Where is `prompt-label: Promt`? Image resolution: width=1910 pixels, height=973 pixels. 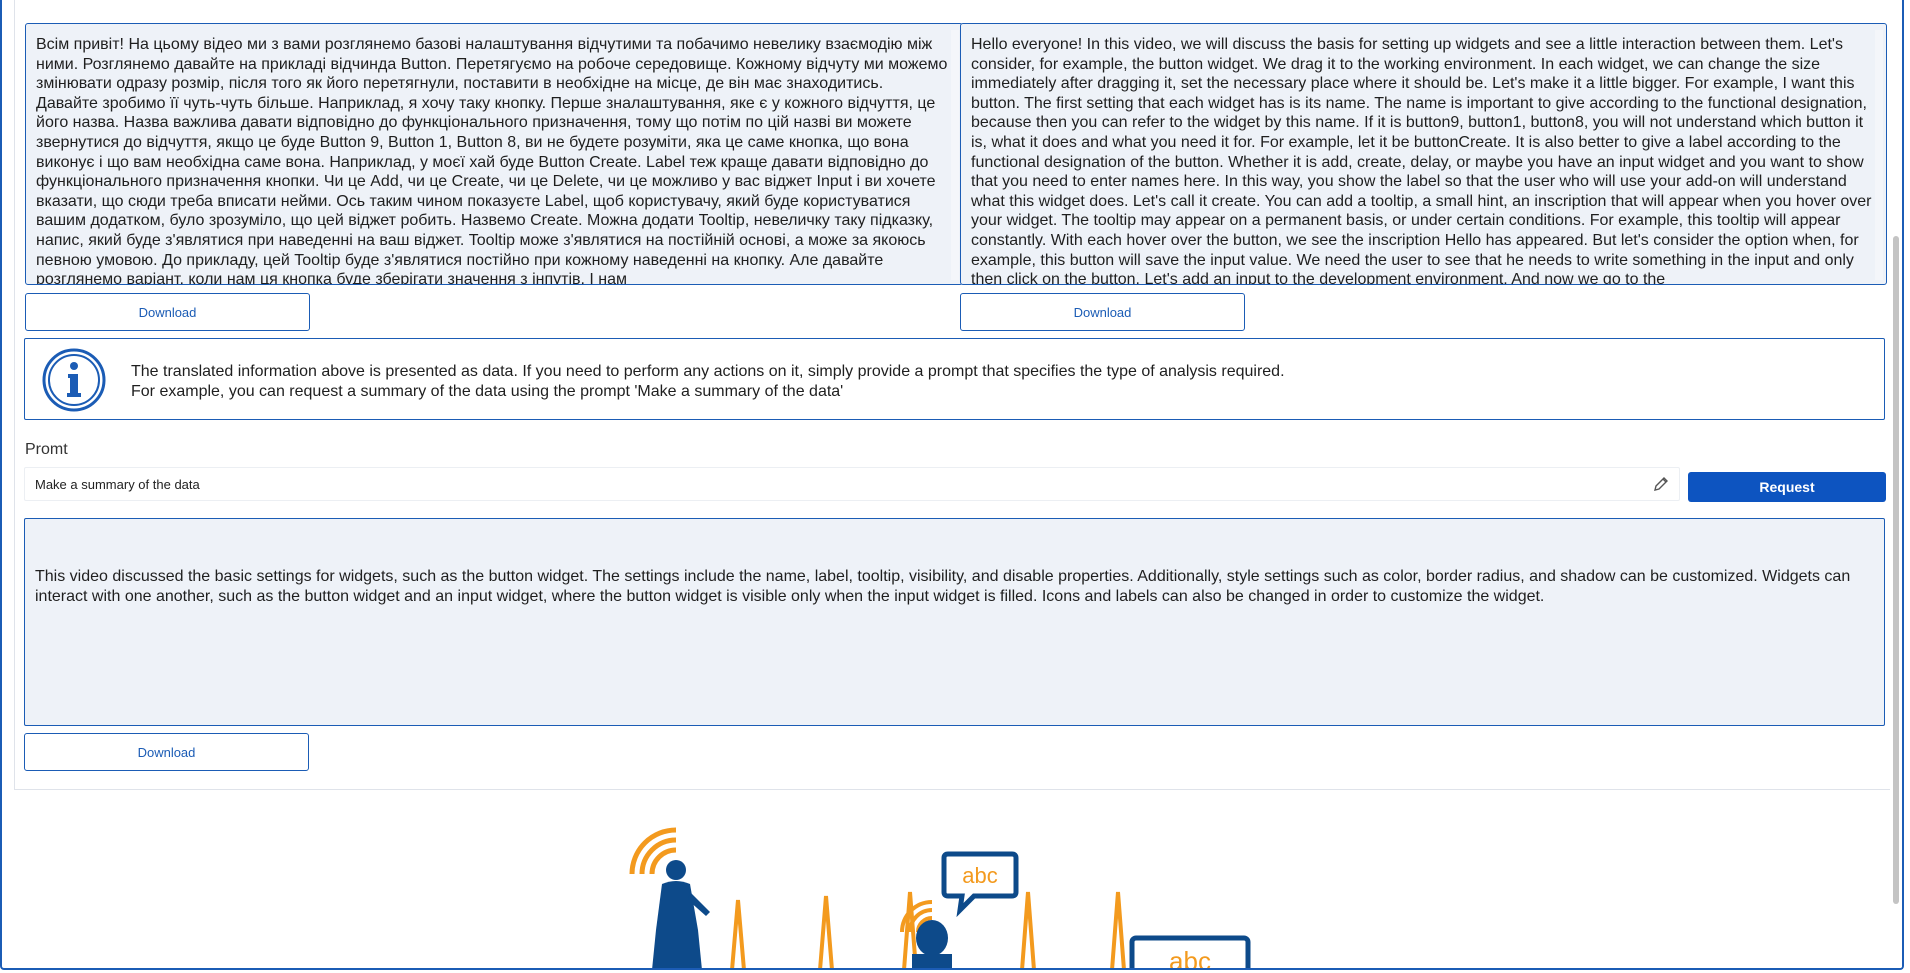 prompt-label: Promt is located at coordinates (46, 449).